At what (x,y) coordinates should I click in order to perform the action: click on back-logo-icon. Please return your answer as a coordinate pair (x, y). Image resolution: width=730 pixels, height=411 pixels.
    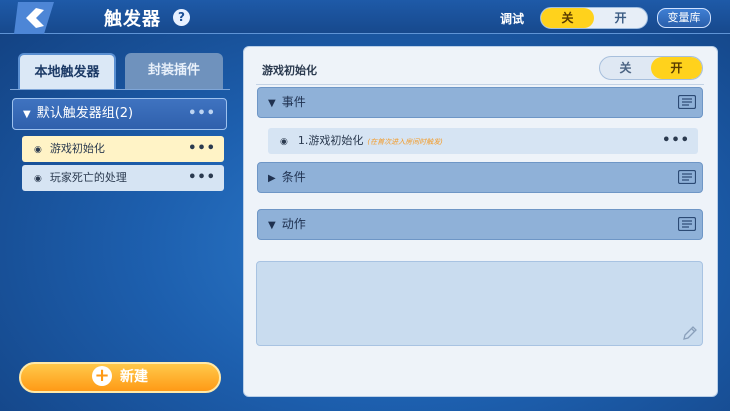
    Looking at the image, I should click on (36, 18).